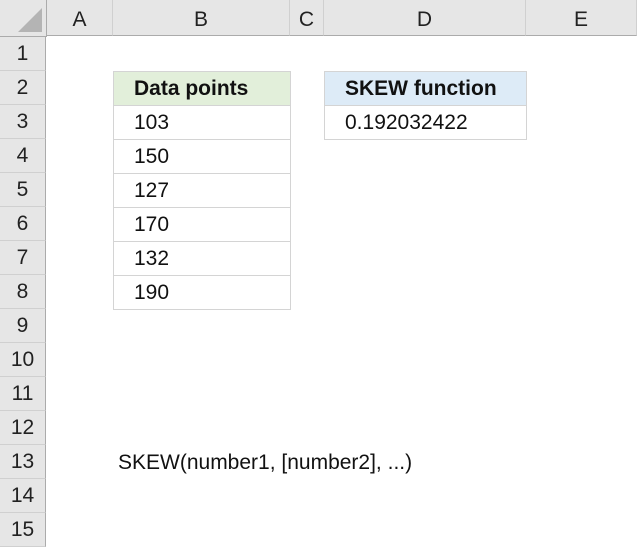 The height and width of the screenshot is (552, 637). What do you see at coordinates (202, 191) in the screenshot?
I see `cell-b5: 127` at bounding box center [202, 191].